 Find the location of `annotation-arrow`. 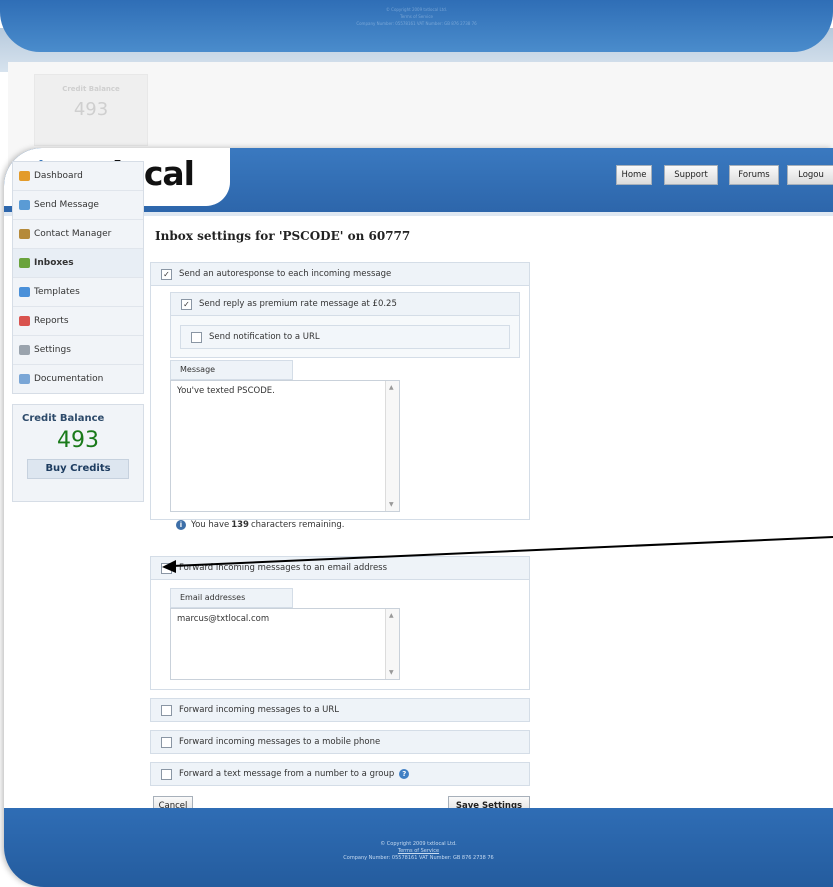

annotation-arrow is located at coordinates (497, 554).